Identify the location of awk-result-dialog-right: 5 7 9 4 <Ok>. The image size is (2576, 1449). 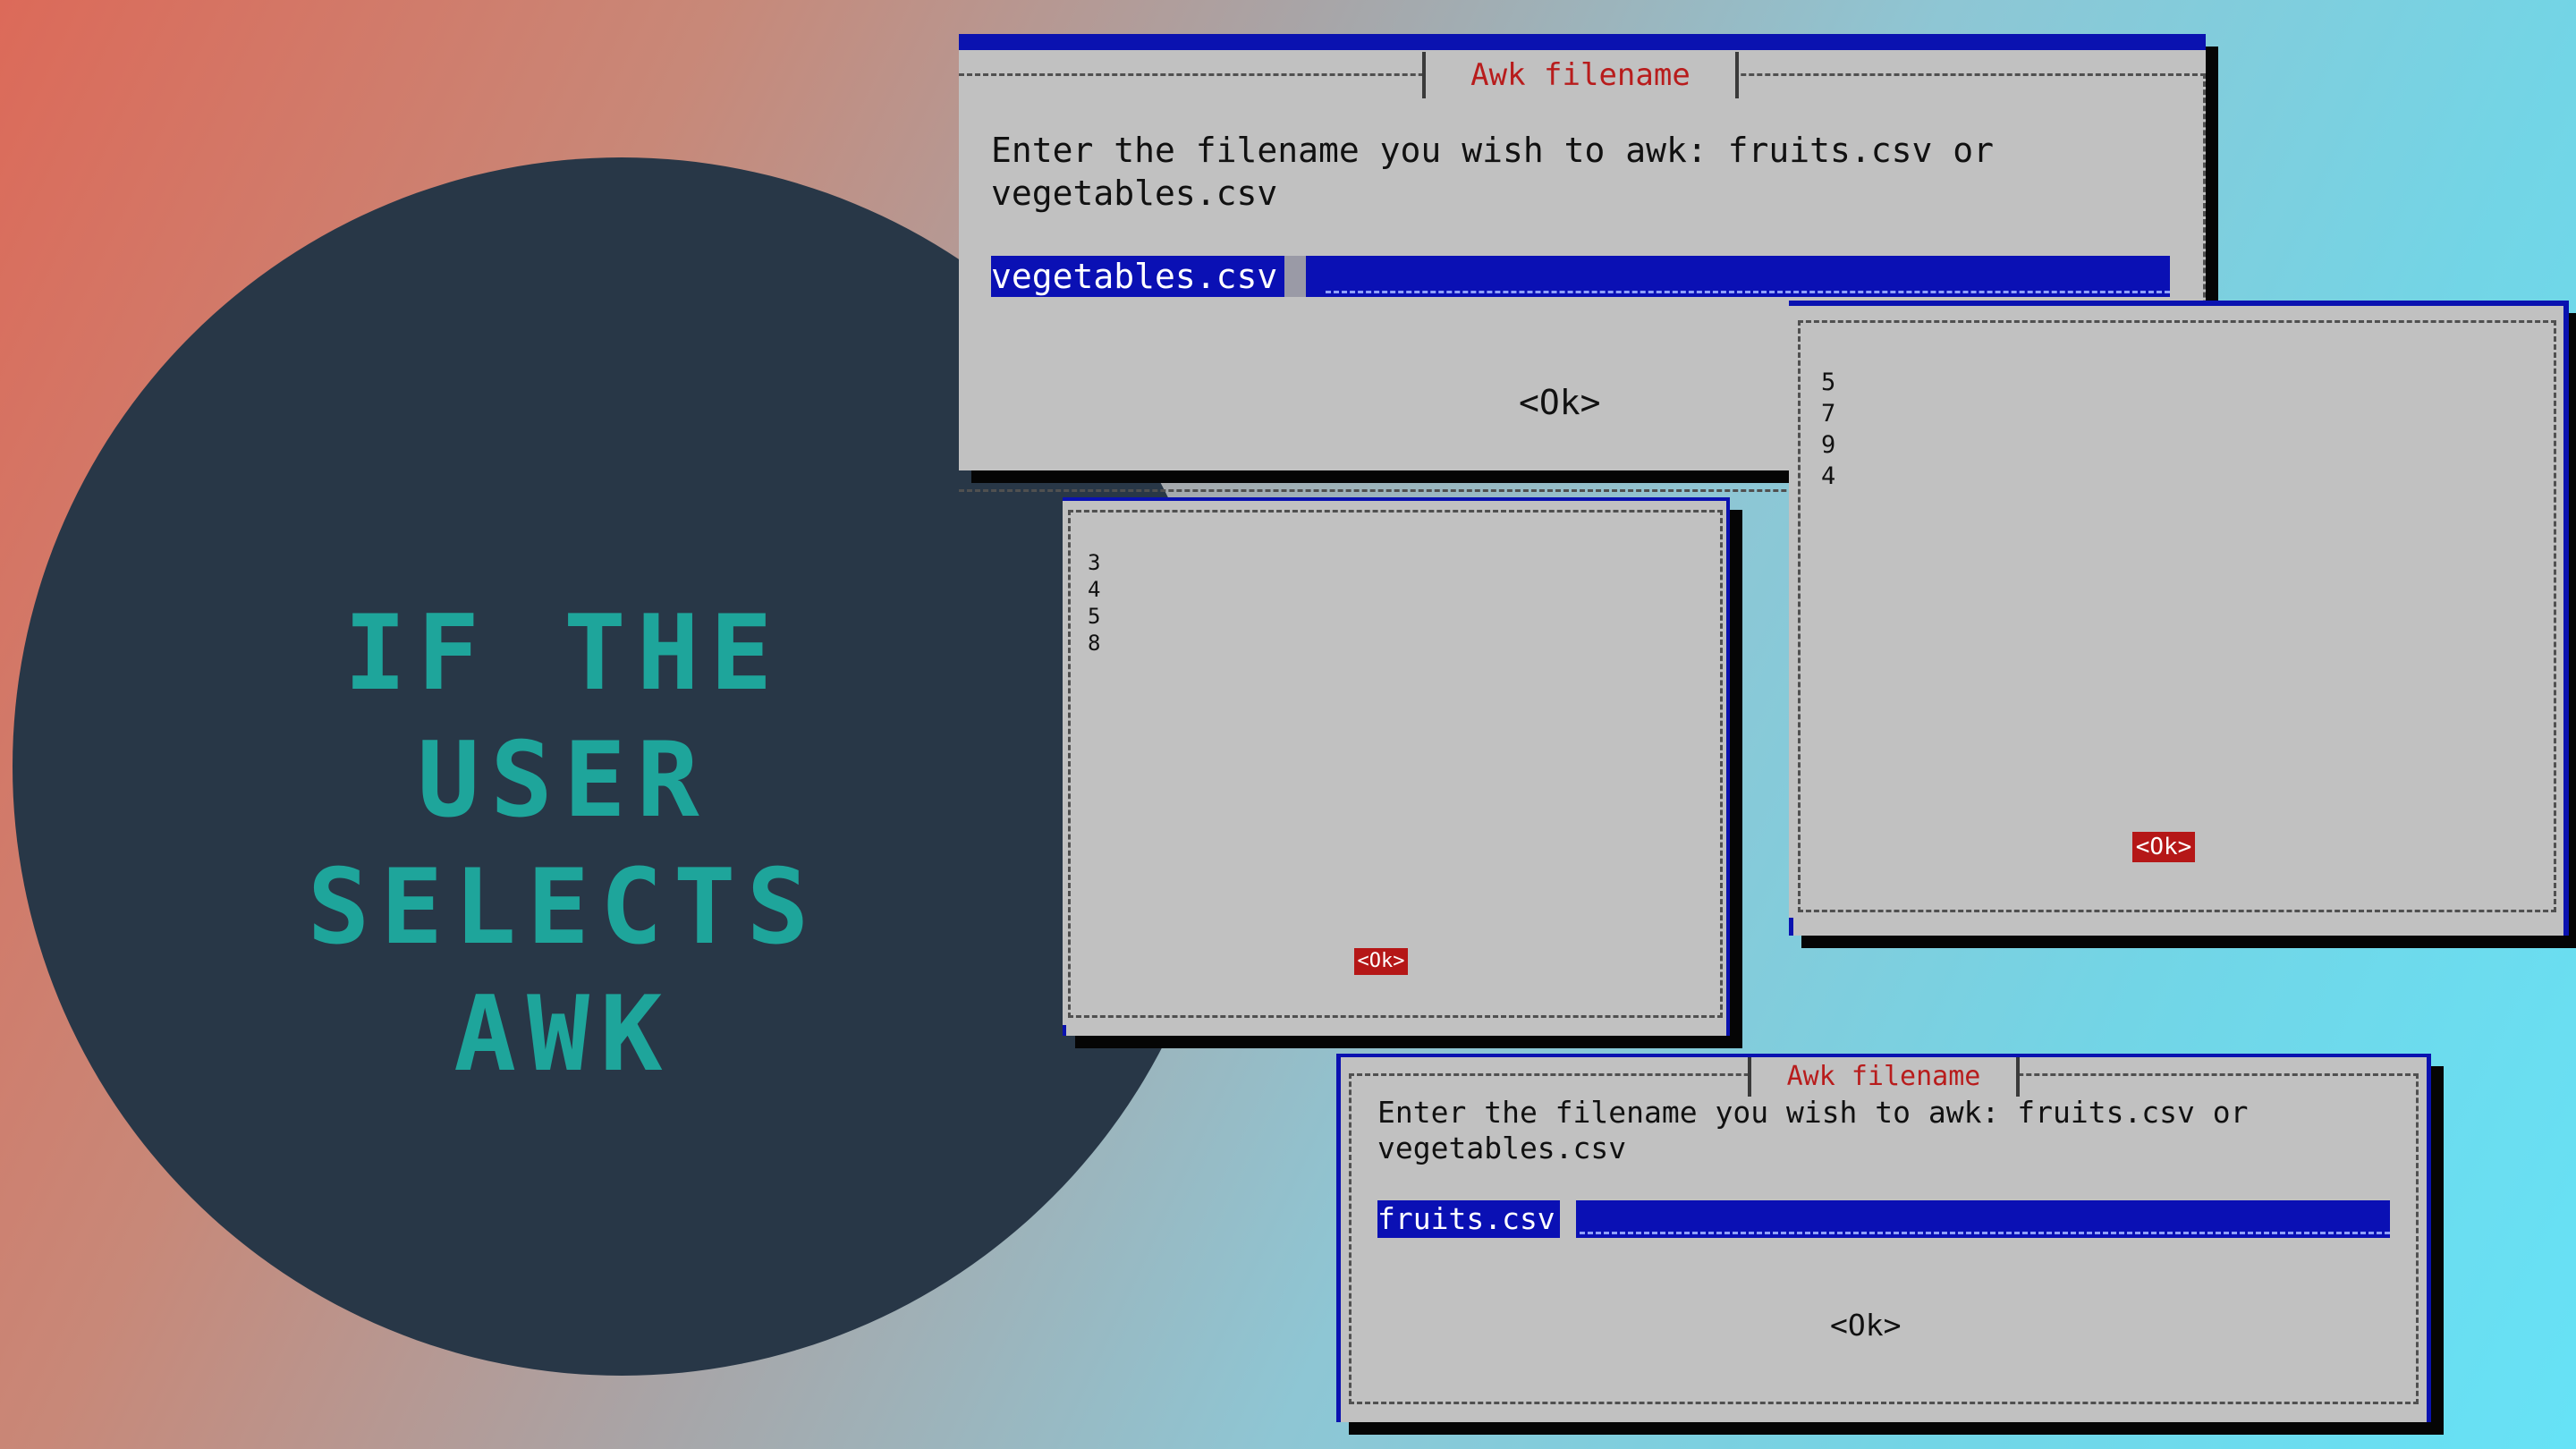
(2179, 618).